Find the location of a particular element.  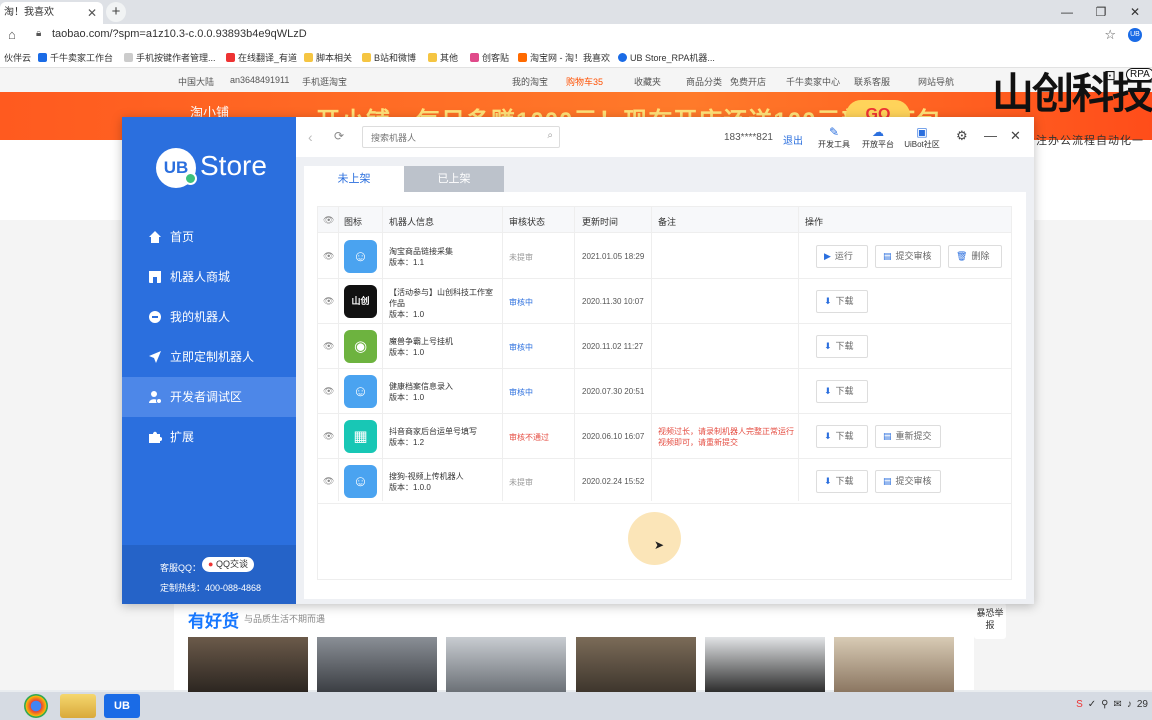

maximize-icon: ❐ is located at coordinates (1101, 12).